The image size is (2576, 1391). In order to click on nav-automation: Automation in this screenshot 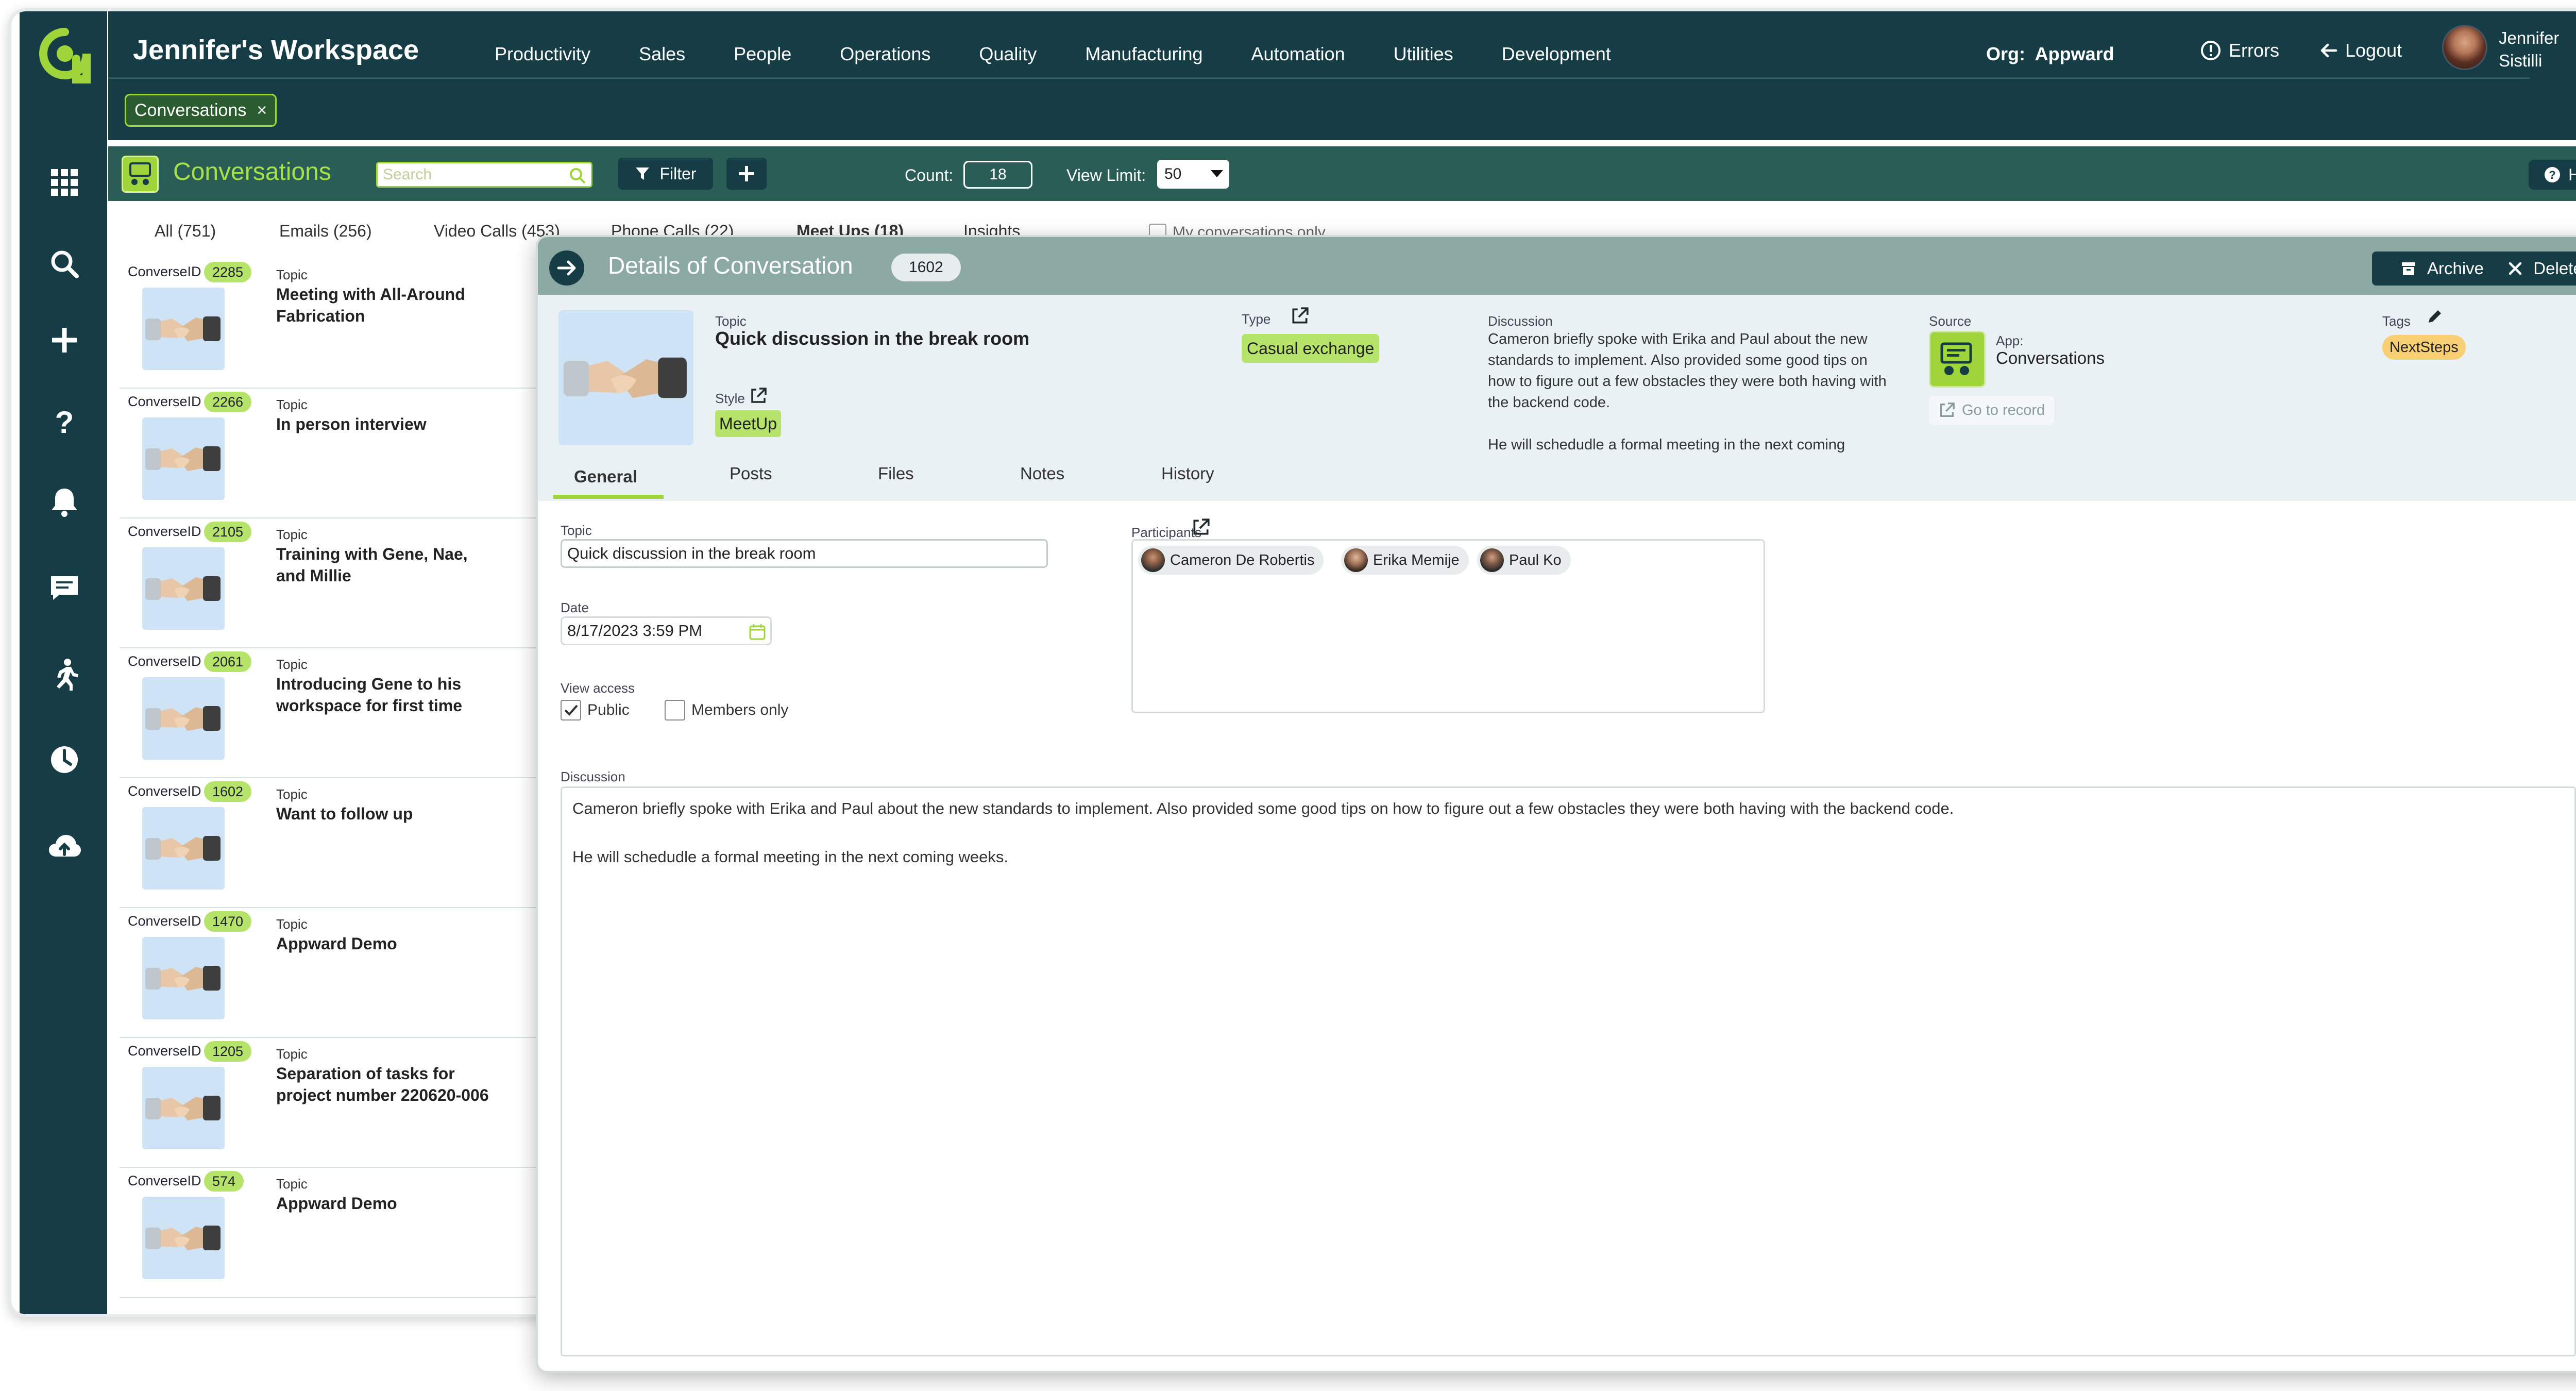, I will do `click(1298, 54)`.